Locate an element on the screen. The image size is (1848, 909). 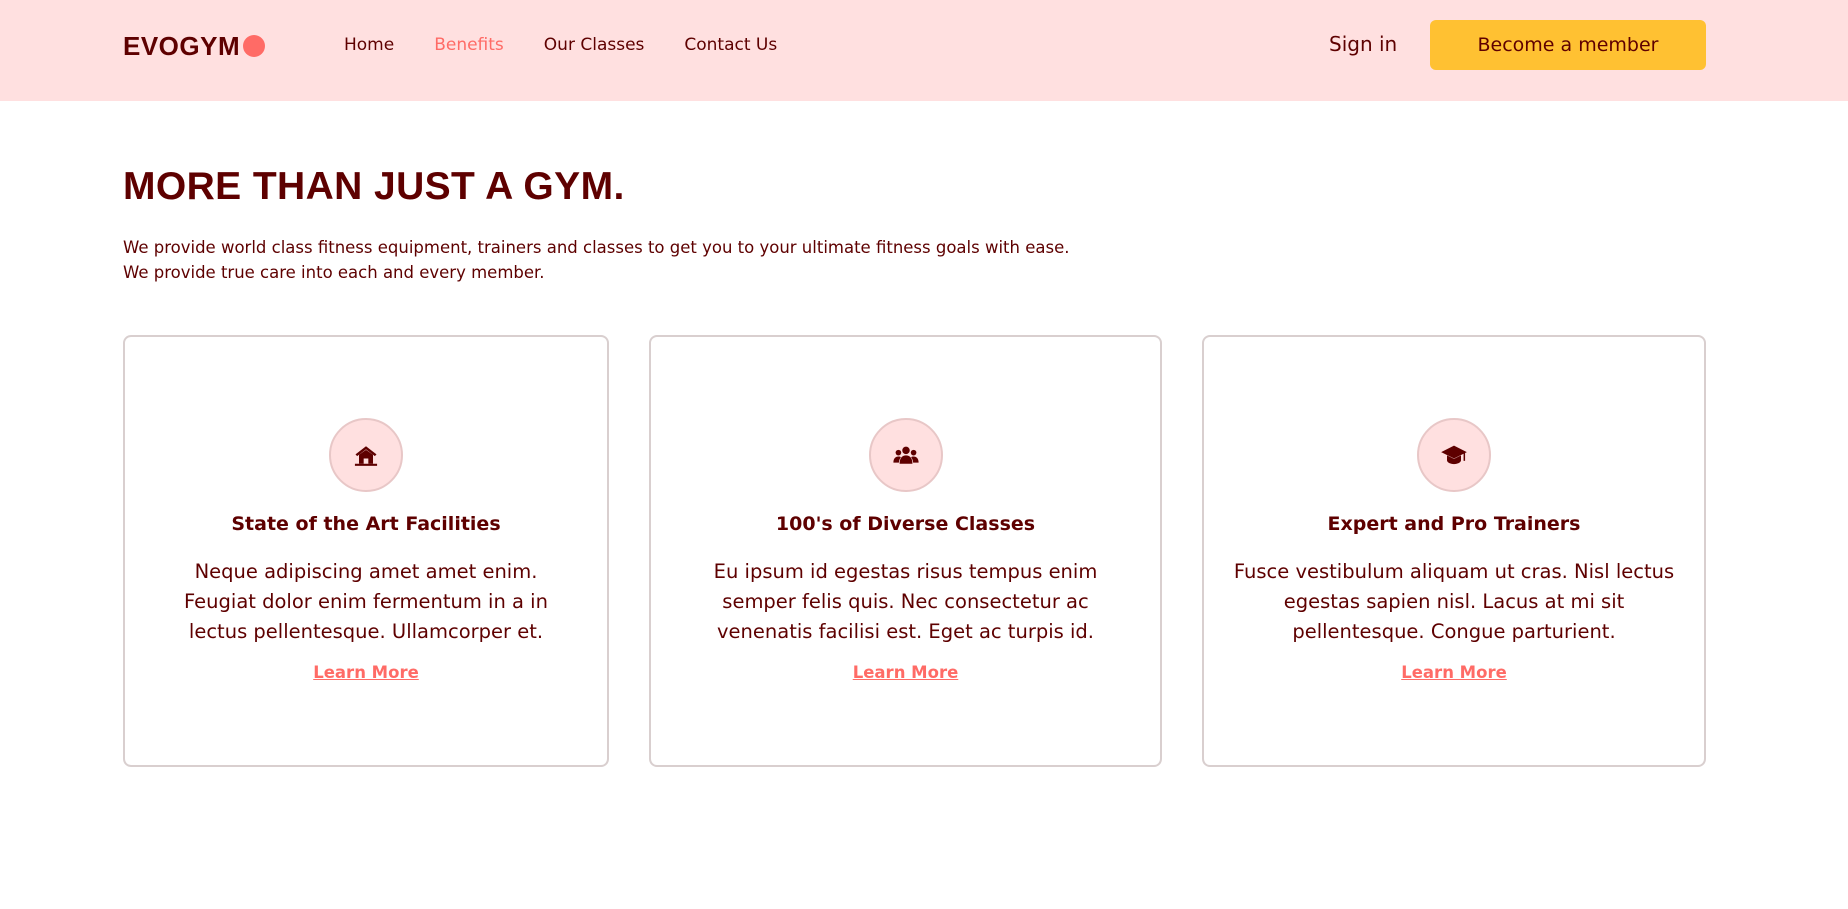
logo-text: EVOGYM is located at coordinates (182, 45).